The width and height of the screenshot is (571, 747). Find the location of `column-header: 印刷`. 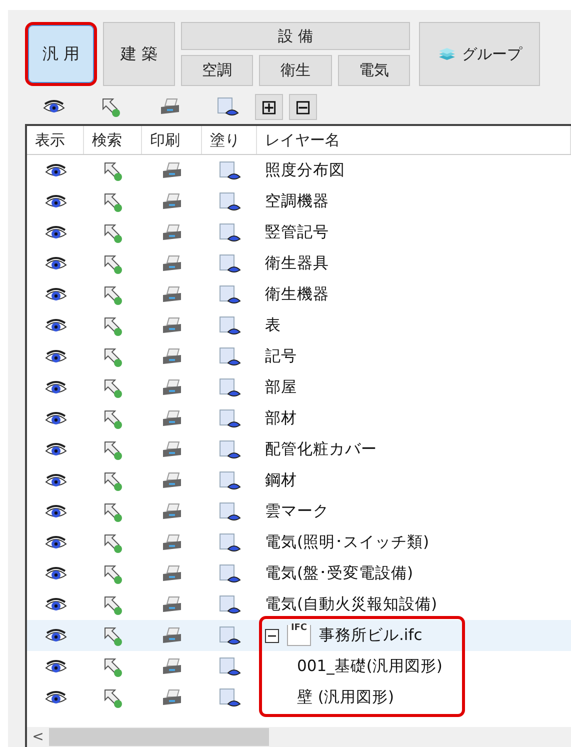

column-header: 印刷 is located at coordinates (172, 140).